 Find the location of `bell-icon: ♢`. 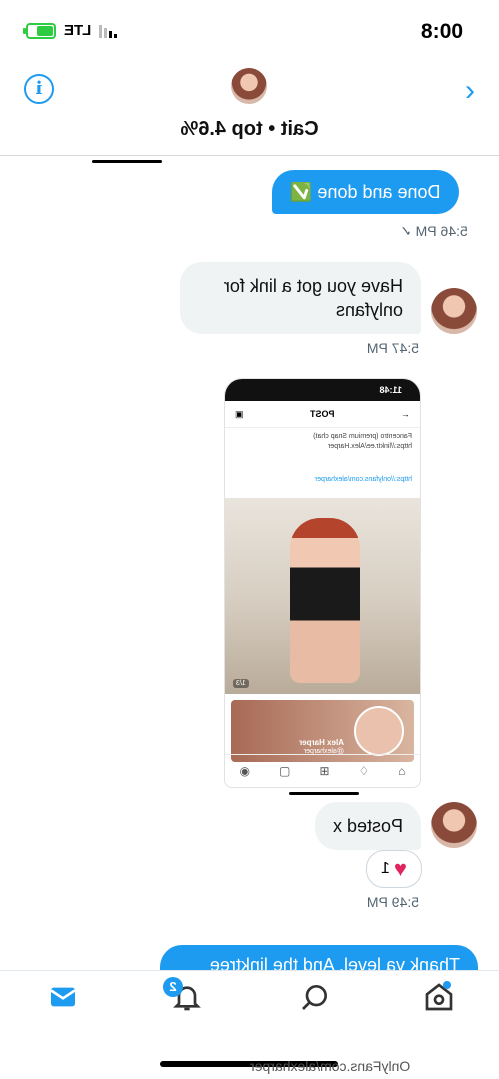

bell-icon: ♢ is located at coordinates (364, 771).